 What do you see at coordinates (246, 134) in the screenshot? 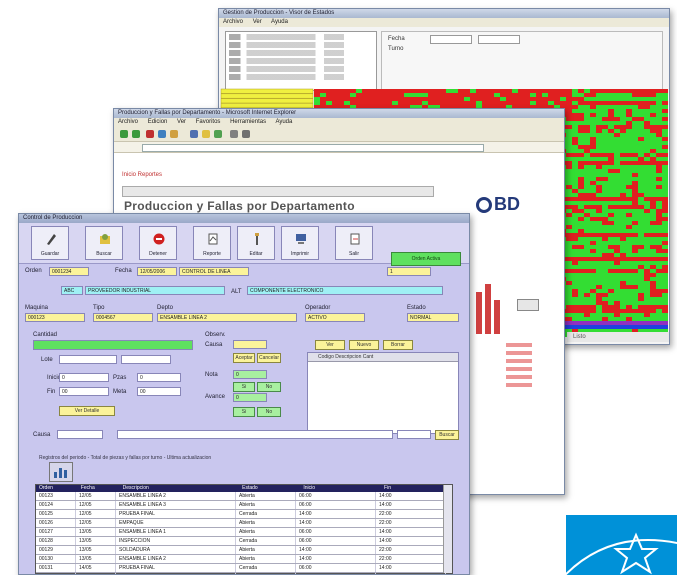
I see `print-icon` at bounding box center [246, 134].